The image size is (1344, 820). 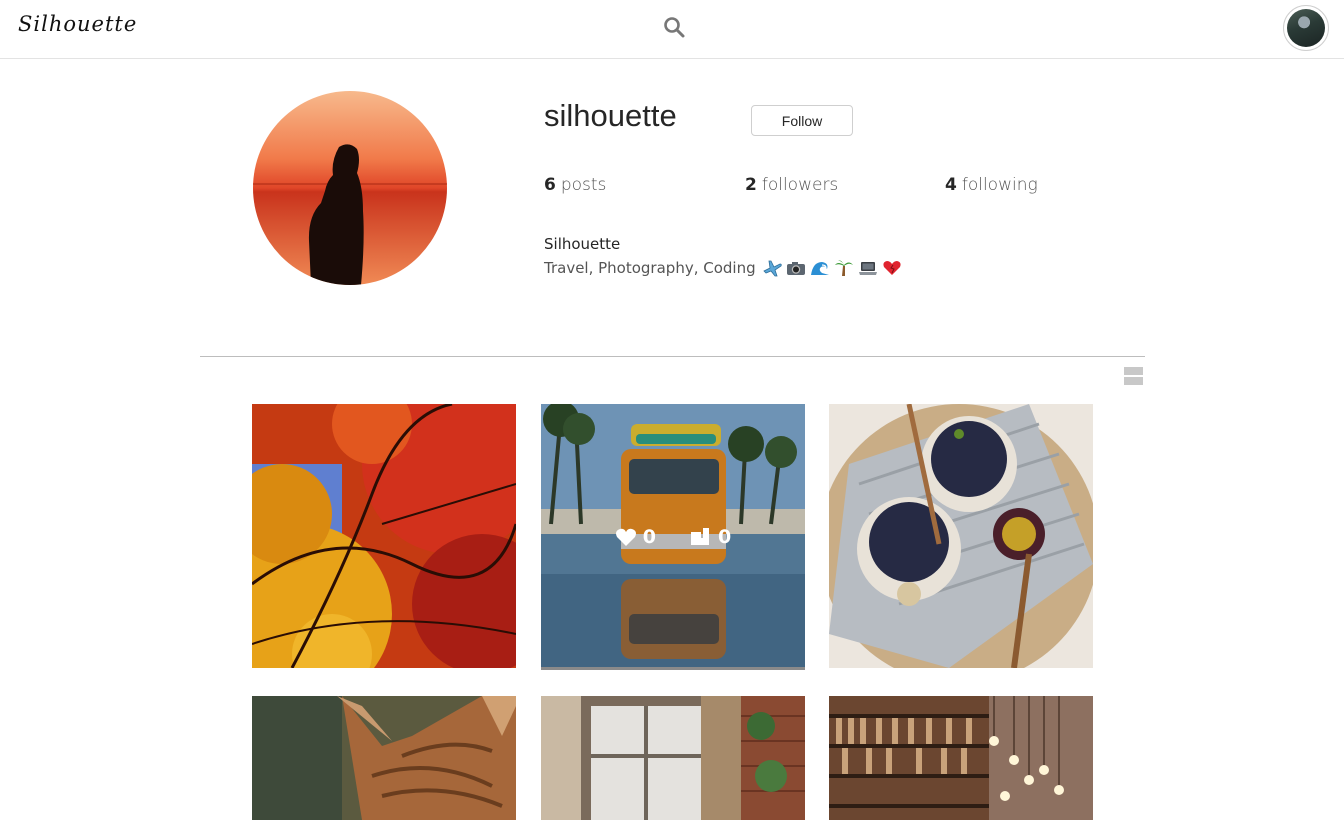 I want to click on list-view-icon, so click(x=1133, y=376).